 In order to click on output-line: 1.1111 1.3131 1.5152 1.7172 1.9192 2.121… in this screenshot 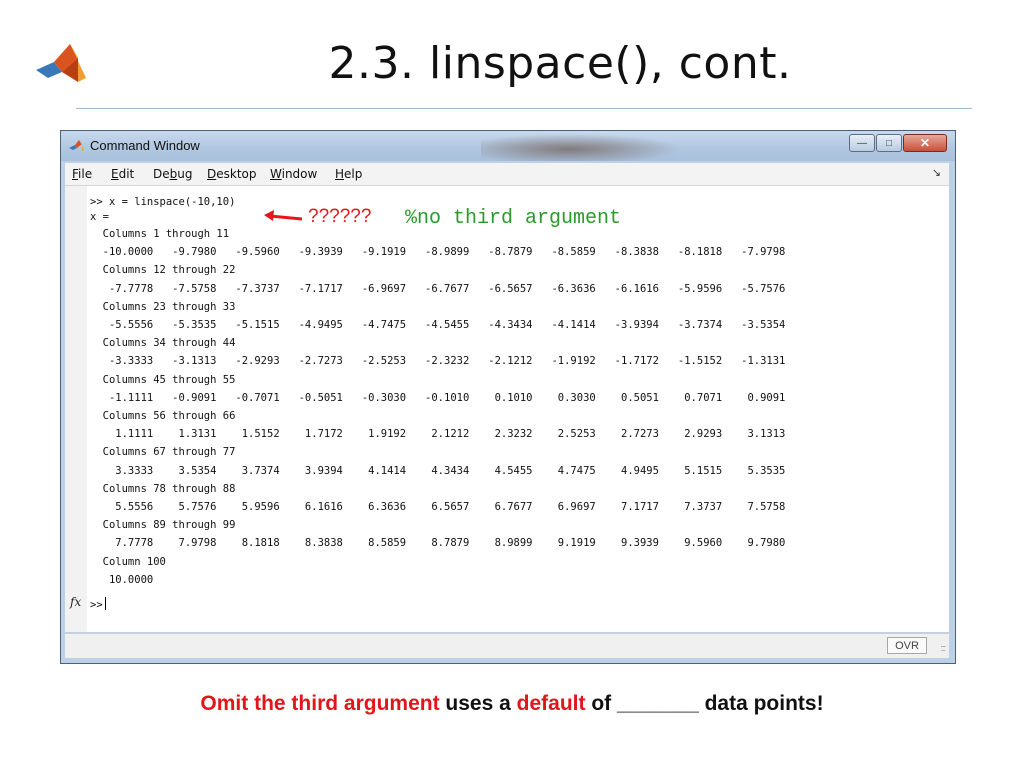, I will do `click(438, 434)`.